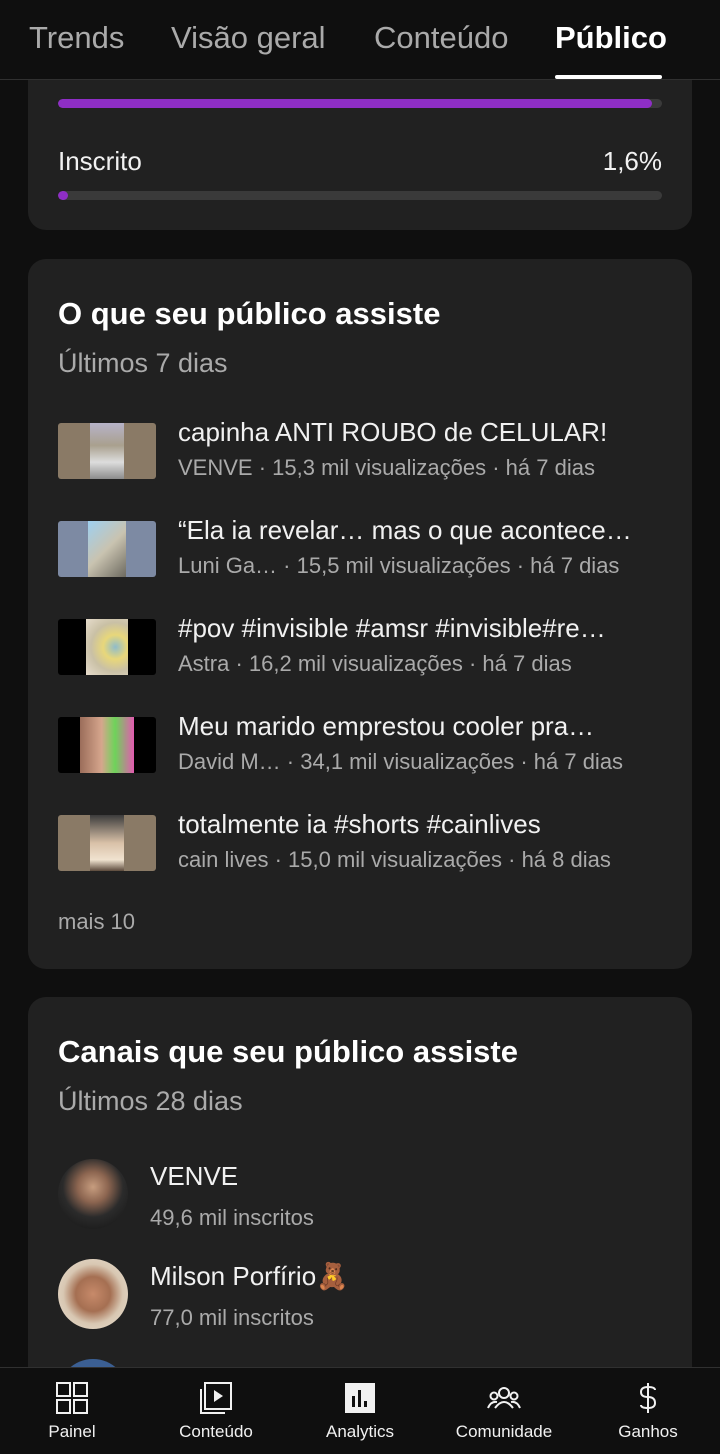 The image size is (720, 1454). I want to click on subscribed-progress-fill, so click(63, 195).